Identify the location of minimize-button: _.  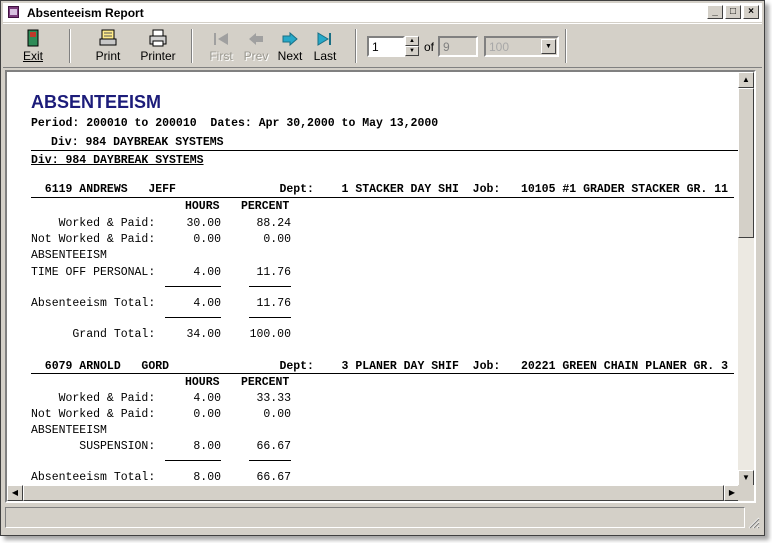
(715, 12).